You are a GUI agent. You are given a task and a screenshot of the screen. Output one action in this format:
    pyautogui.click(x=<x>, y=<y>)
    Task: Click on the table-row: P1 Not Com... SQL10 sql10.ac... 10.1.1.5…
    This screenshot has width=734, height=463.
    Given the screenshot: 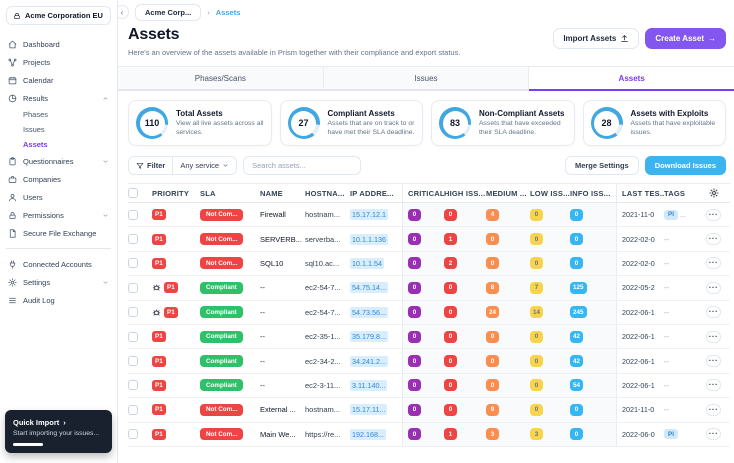 What is the action you would take?
    pyautogui.click(x=429, y=264)
    